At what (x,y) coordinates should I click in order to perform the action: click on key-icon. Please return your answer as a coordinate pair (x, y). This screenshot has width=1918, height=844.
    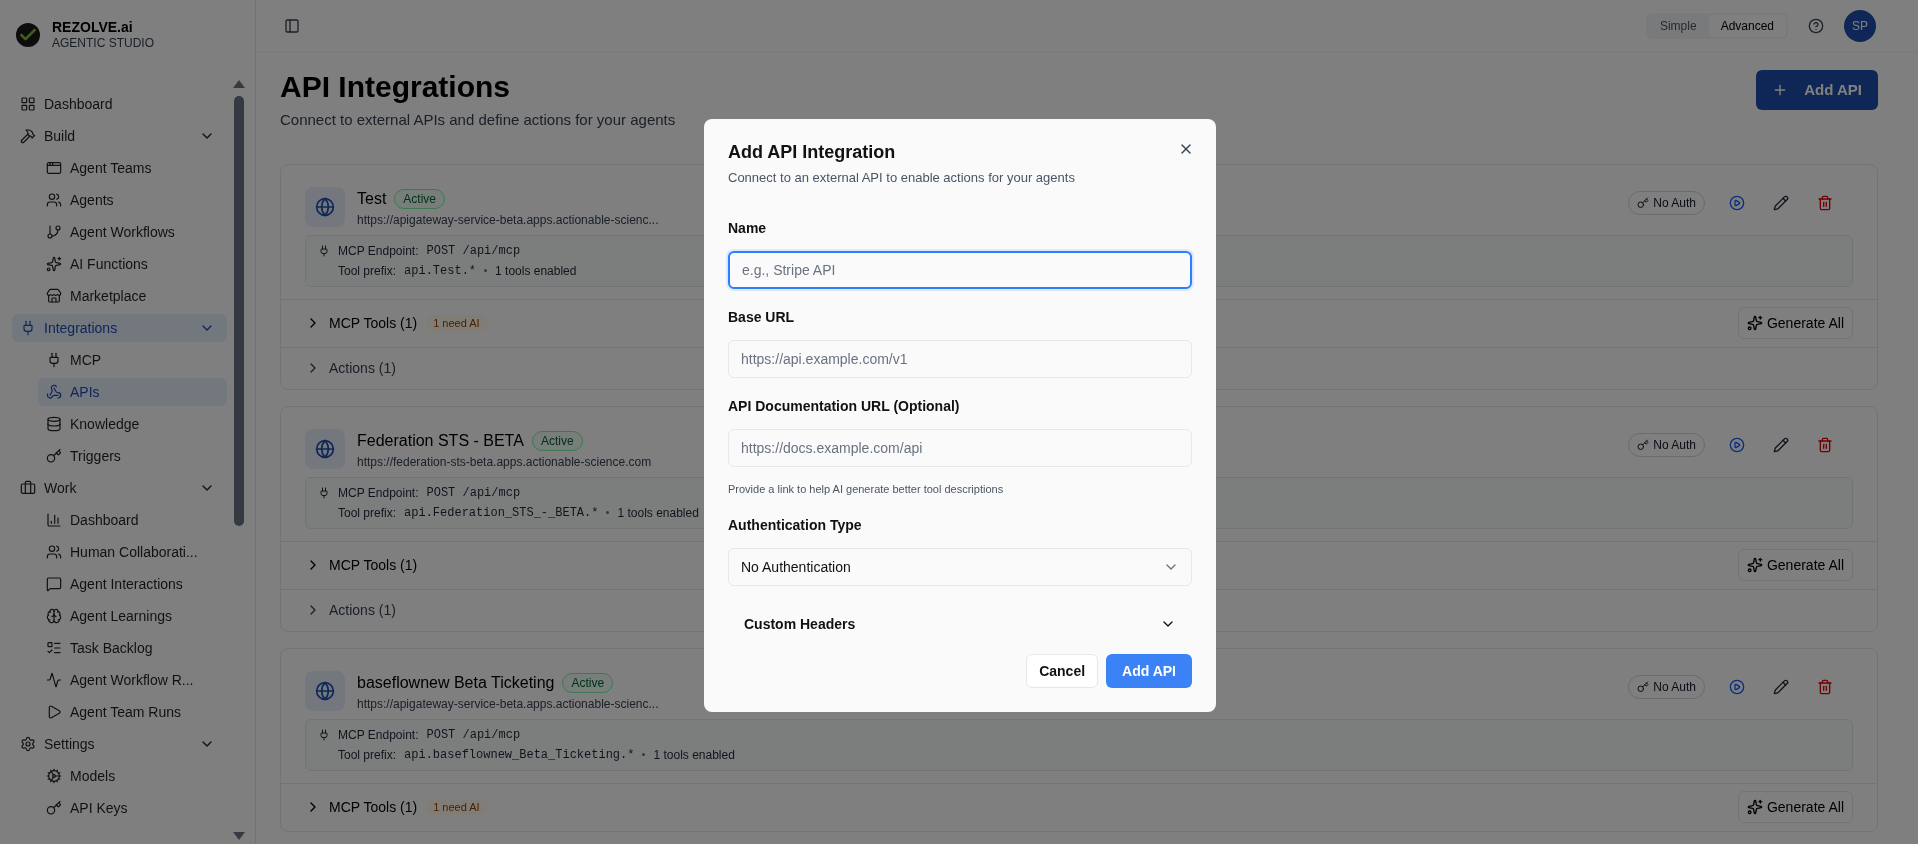
    Looking at the image, I should click on (1643, 686).